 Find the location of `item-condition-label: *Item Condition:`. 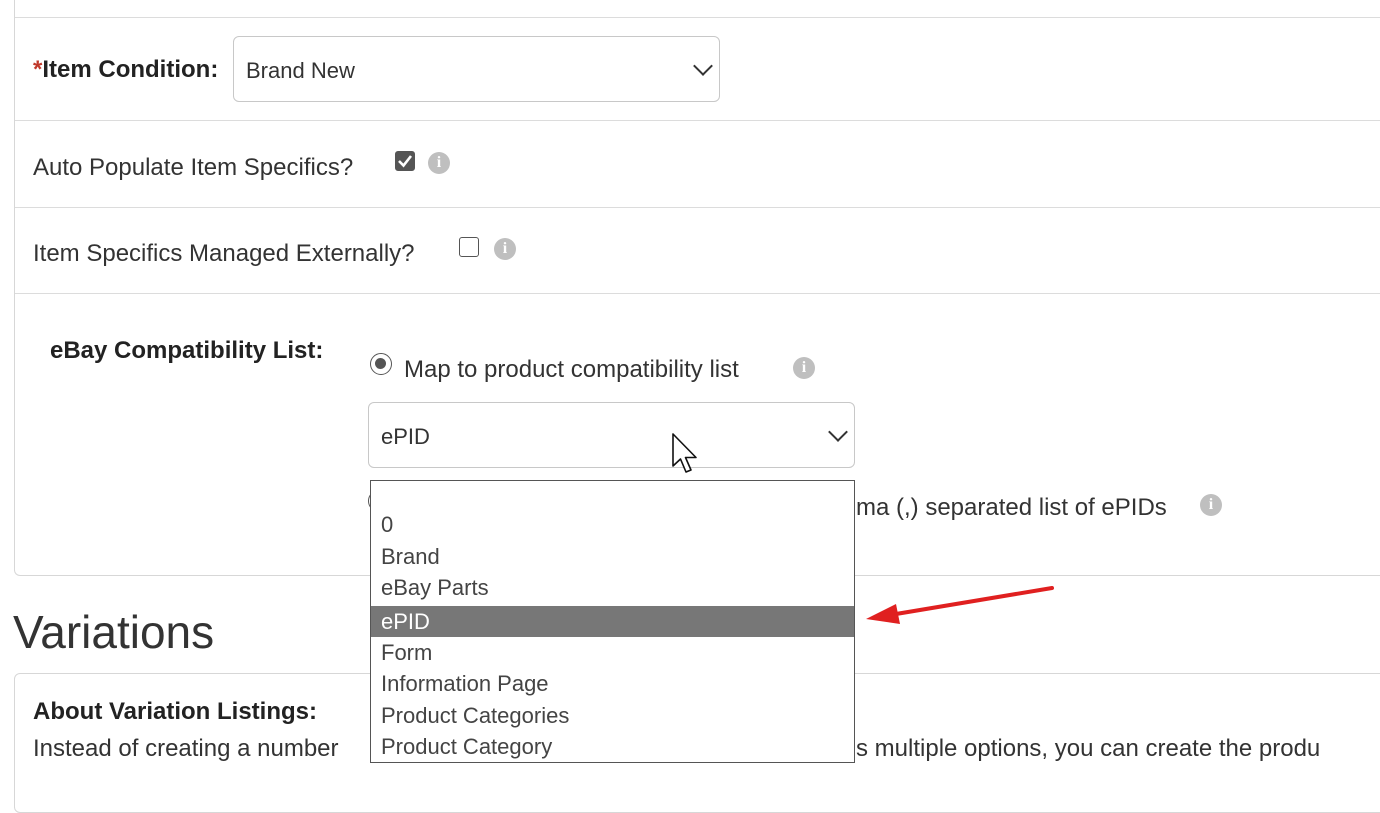

item-condition-label: *Item Condition: is located at coordinates (126, 69).